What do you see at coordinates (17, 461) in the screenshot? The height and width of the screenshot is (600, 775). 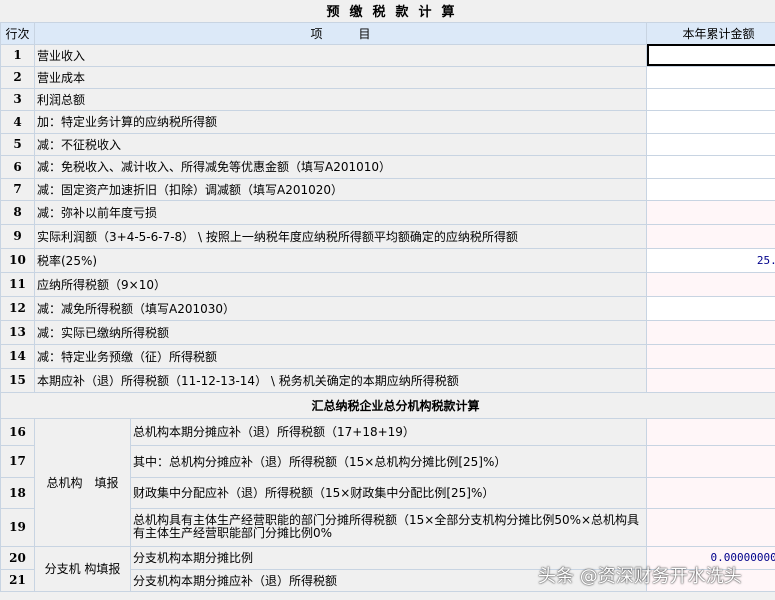 I see `row-number: 17` at bounding box center [17, 461].